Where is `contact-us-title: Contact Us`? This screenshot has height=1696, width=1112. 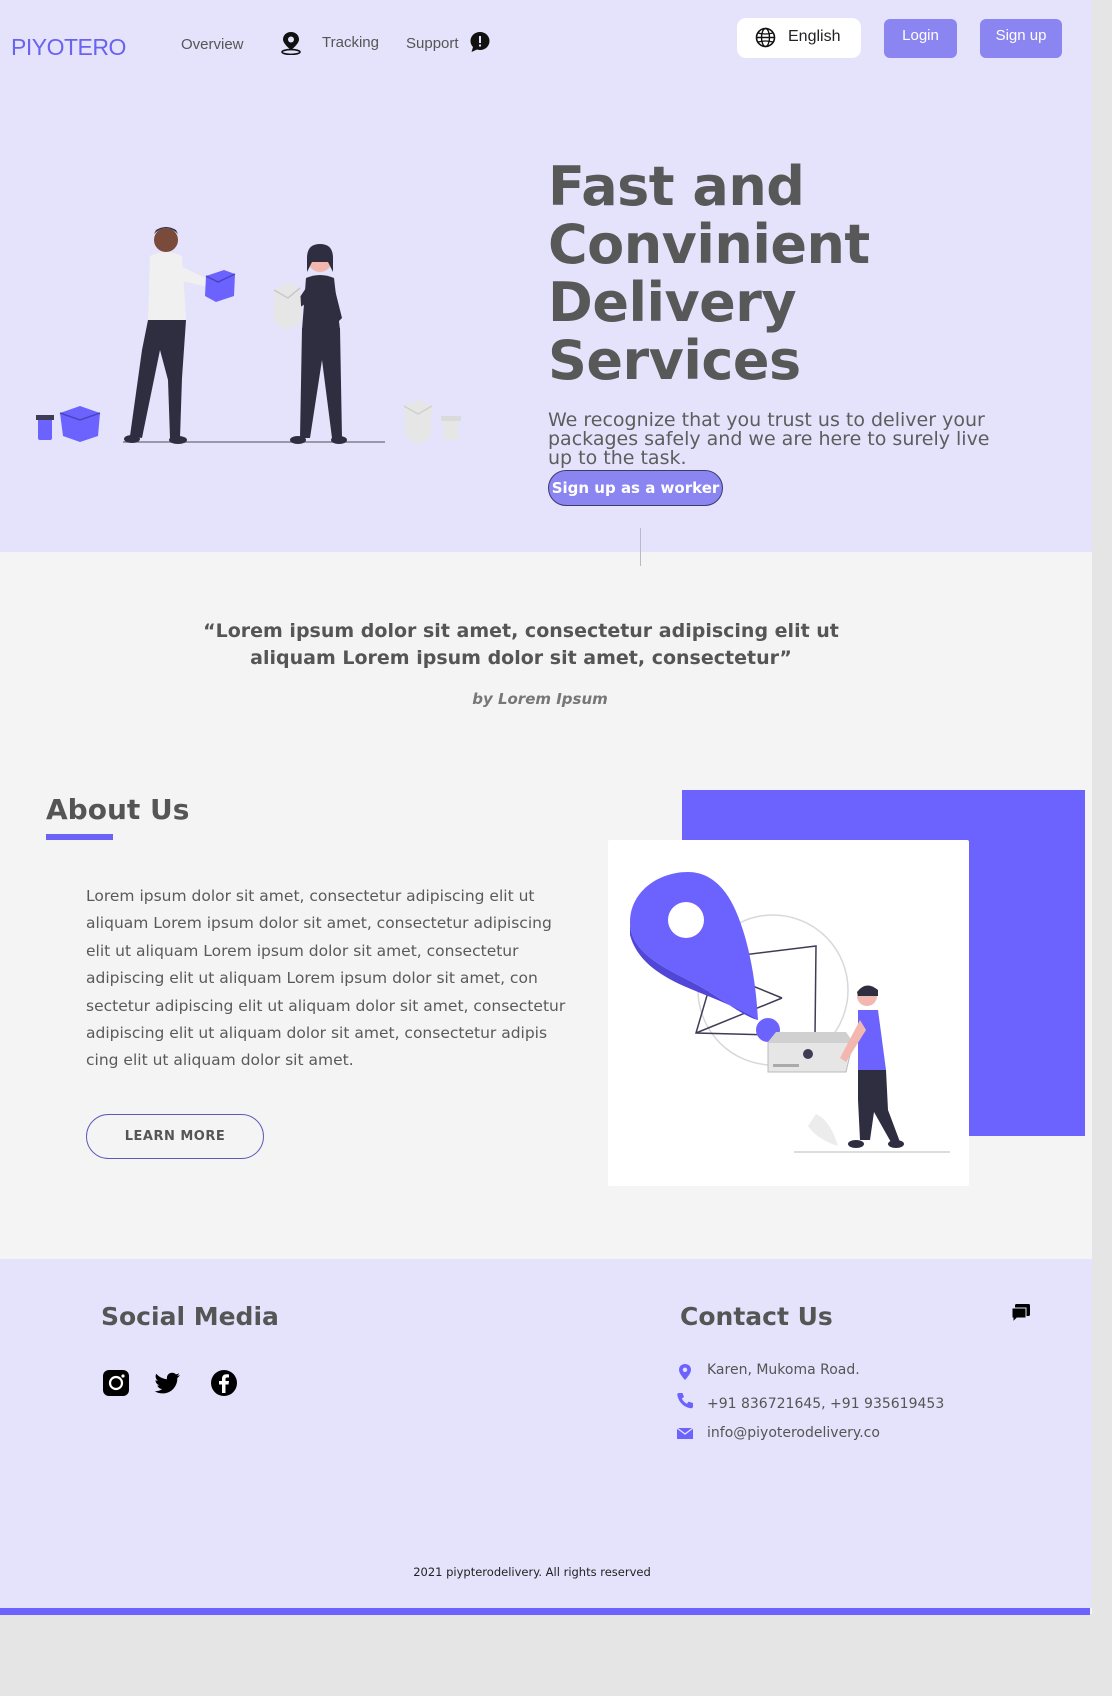
contact-us-title: Contact Us is located at coordinates (756, 1316).